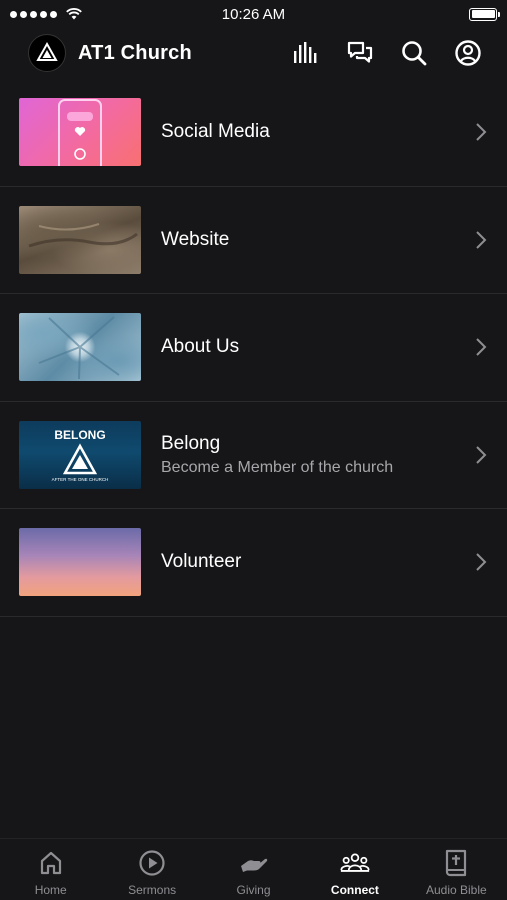 This screenshot has width=507, height=900. I want to click on chat-icon, so click(360, 53).